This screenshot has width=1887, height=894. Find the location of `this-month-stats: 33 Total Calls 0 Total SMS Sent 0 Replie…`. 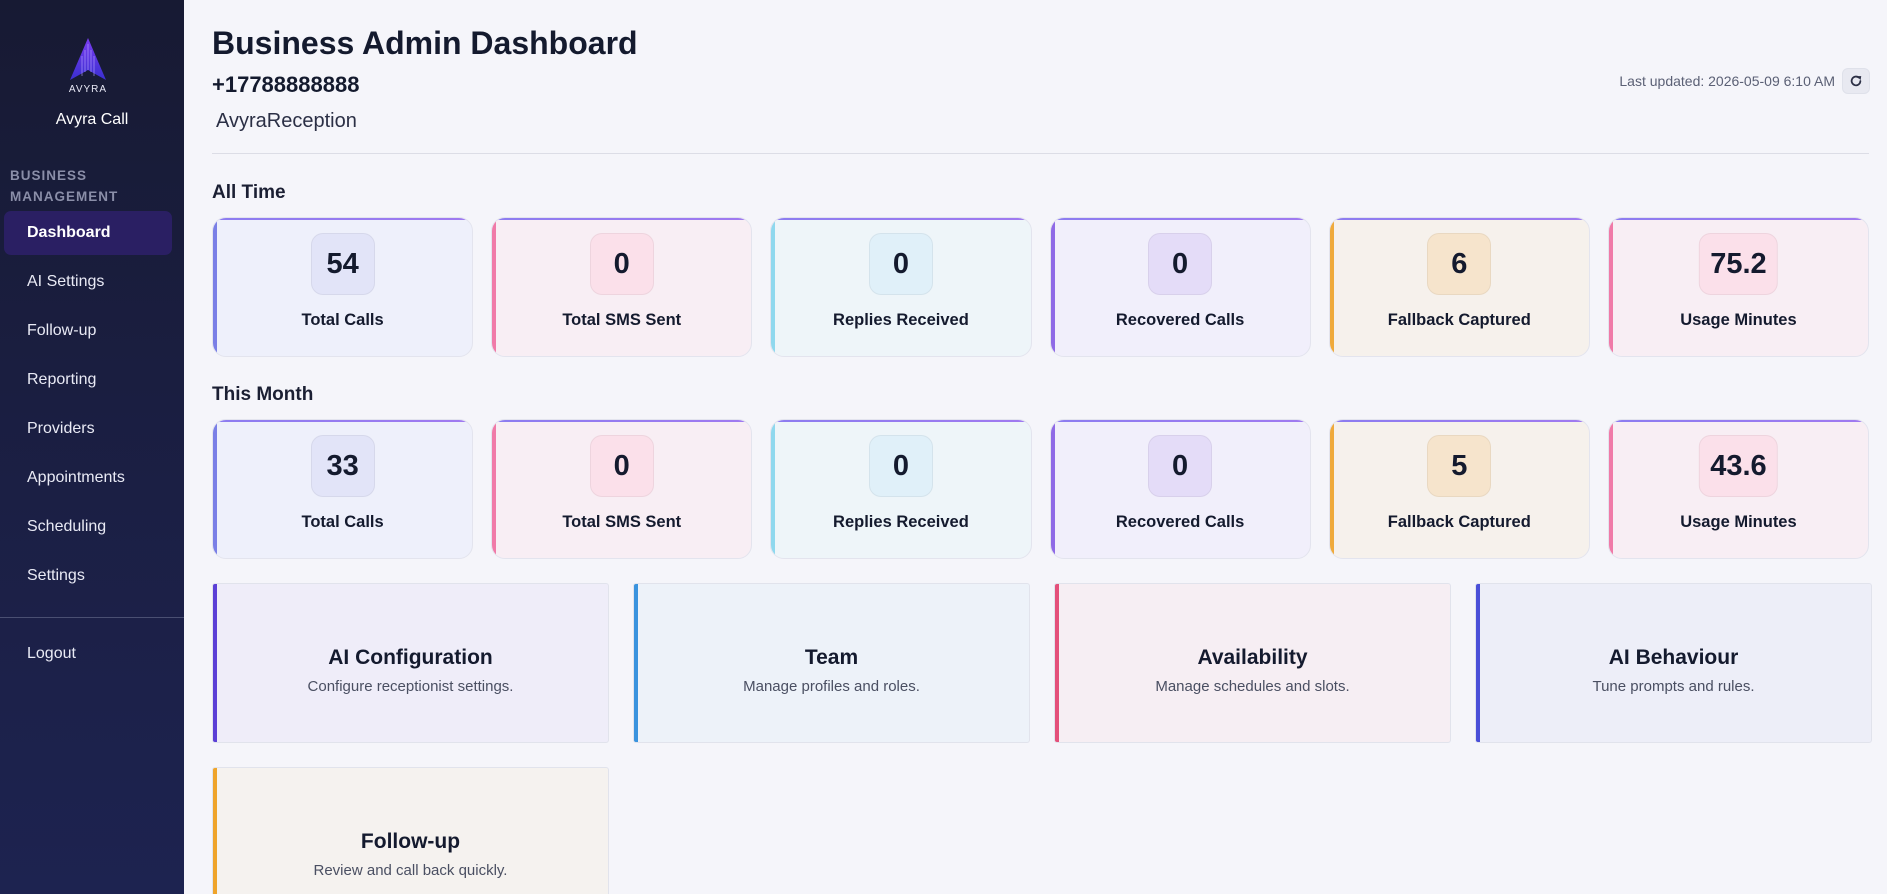

this-month-stats: 33 Total Calls 0 Total SMS Sent 0 Replie… is located at coordinates (1041, 489).